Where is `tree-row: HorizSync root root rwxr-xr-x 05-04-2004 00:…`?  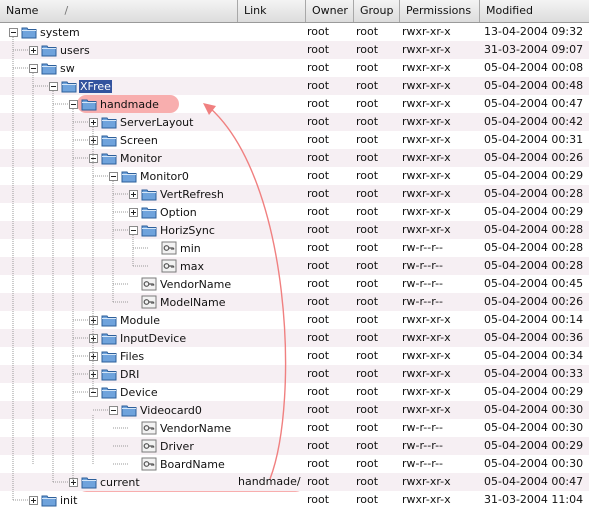 tree-row: HorizSync root root rwxr-xr-x 05-04-2004 00:… is located at coordinates (294, 230).